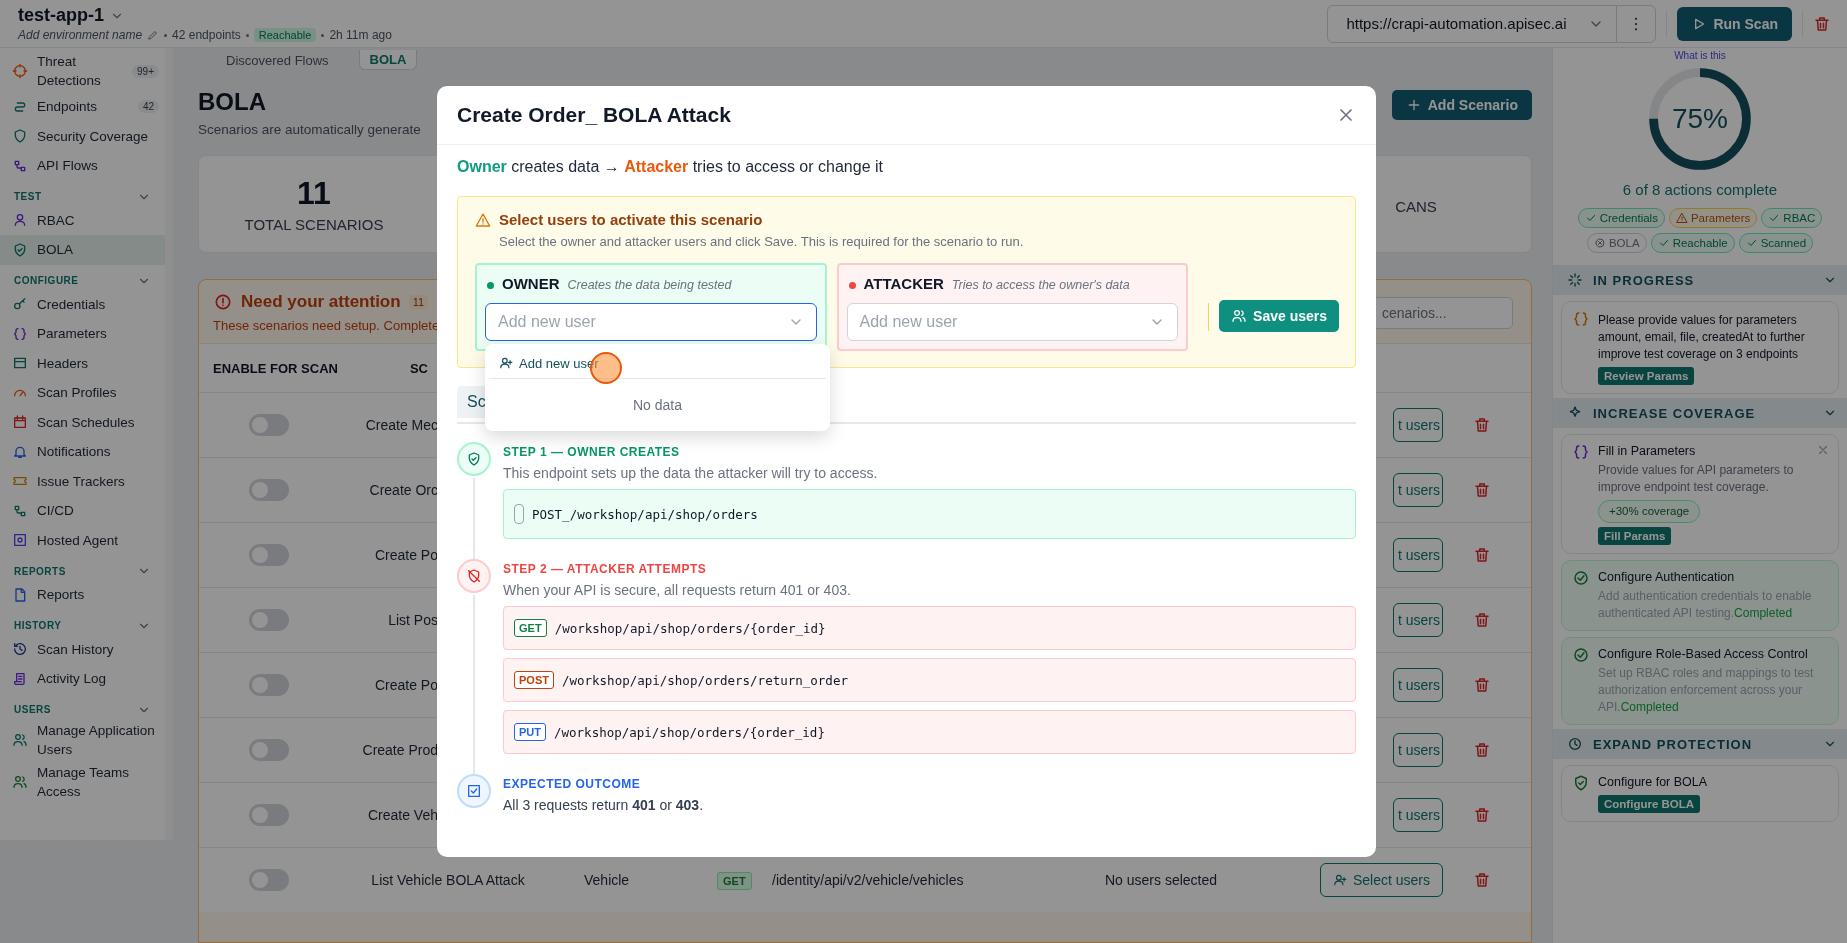  Describe the element at coordinates (82, 481) in the screenshot. I see `sidebar-item: Issue Trackers` at that location.